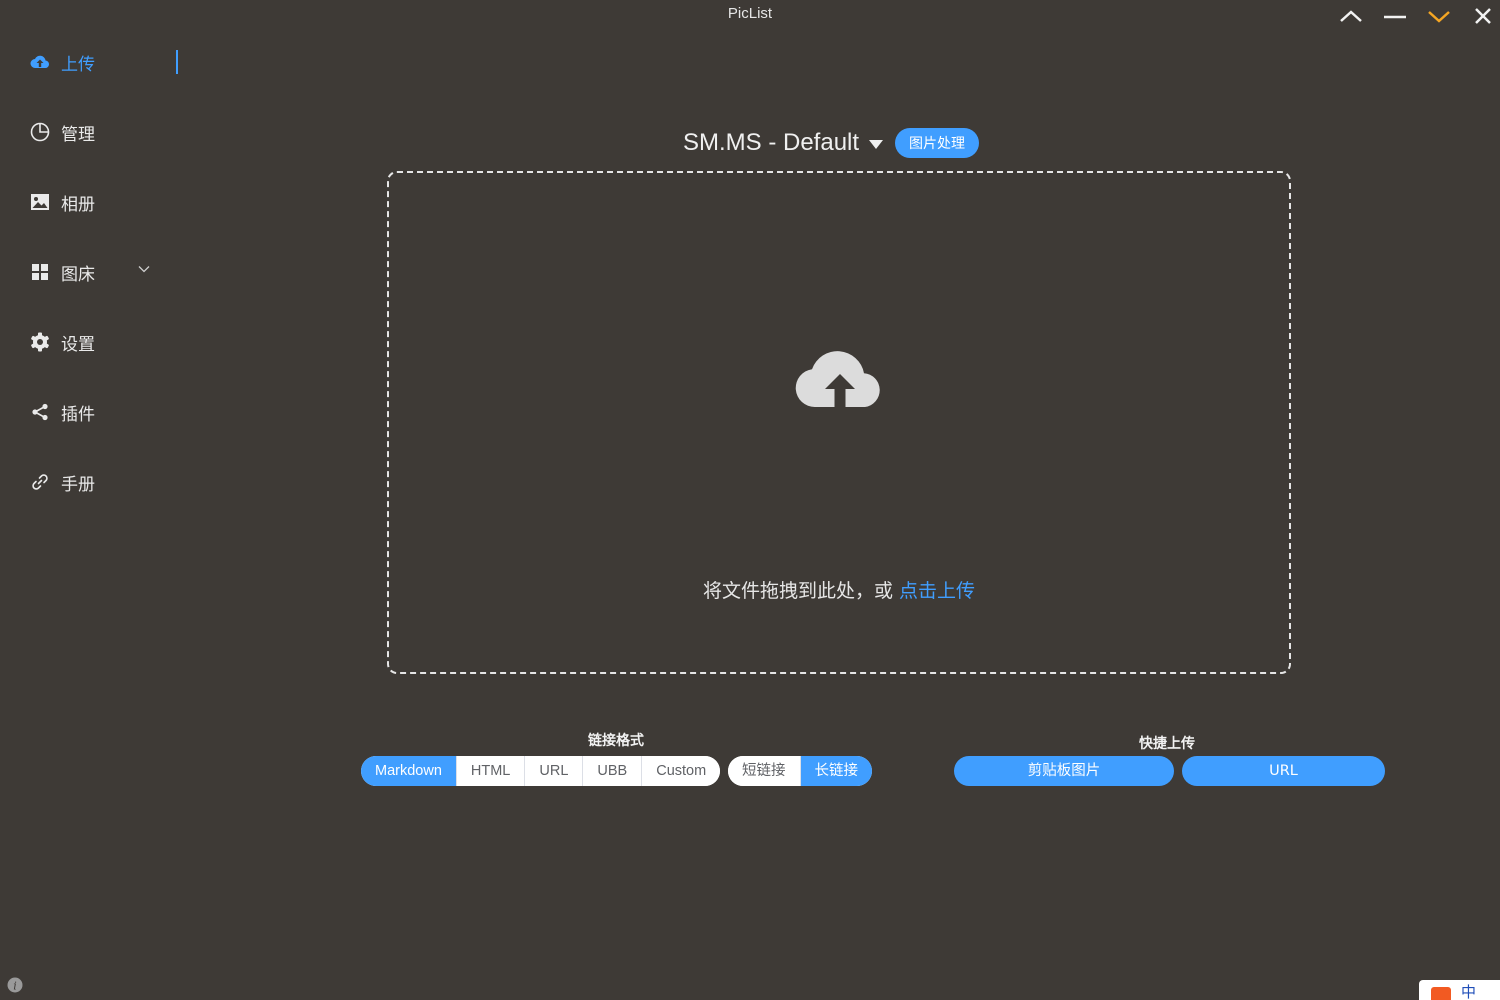  I want to click on drop-hint: 将文件拖拽到此处，或 点击上传, so click(839, 591).